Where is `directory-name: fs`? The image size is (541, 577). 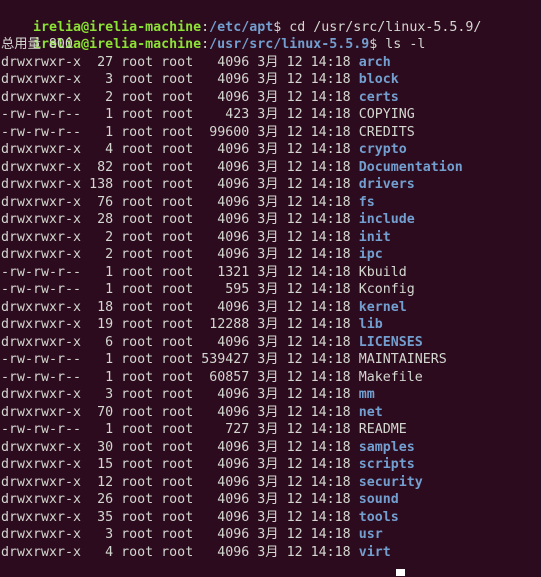 directory-name: fs is located at coordinates (366, 202).